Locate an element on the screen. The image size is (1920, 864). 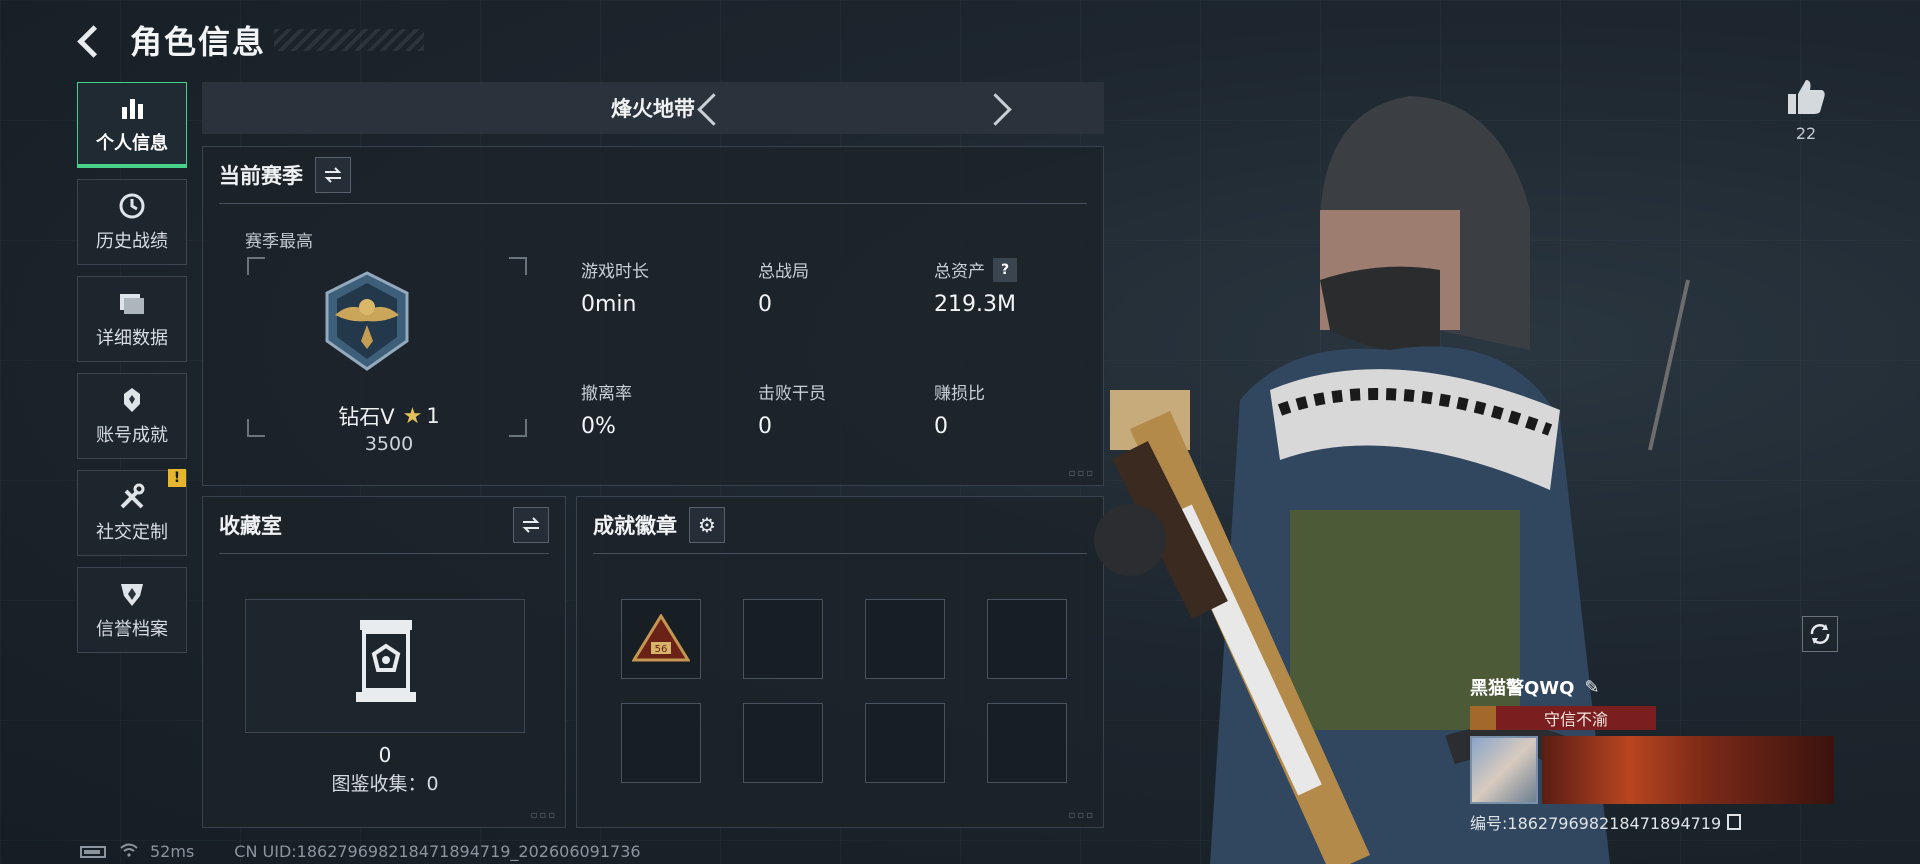
medal-icon is located at coordinates (132, 400).